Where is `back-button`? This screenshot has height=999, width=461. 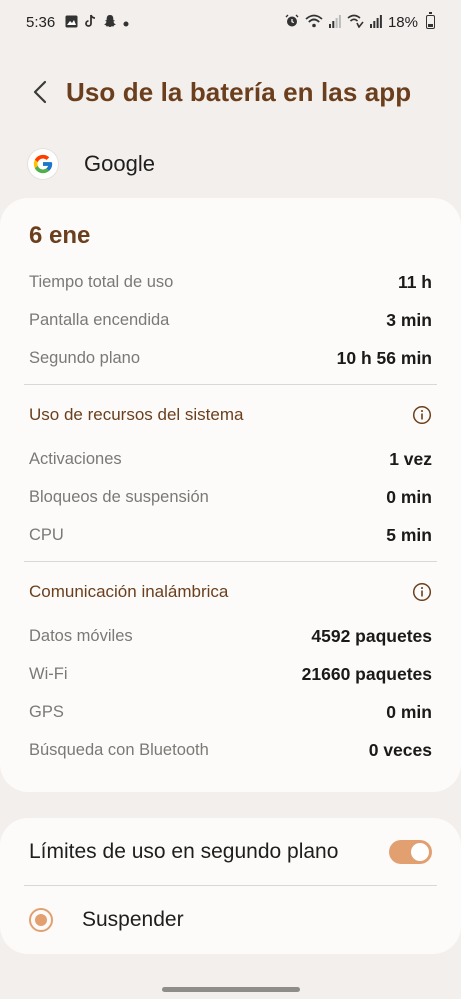
back-button is located at coordinates (40, 92).